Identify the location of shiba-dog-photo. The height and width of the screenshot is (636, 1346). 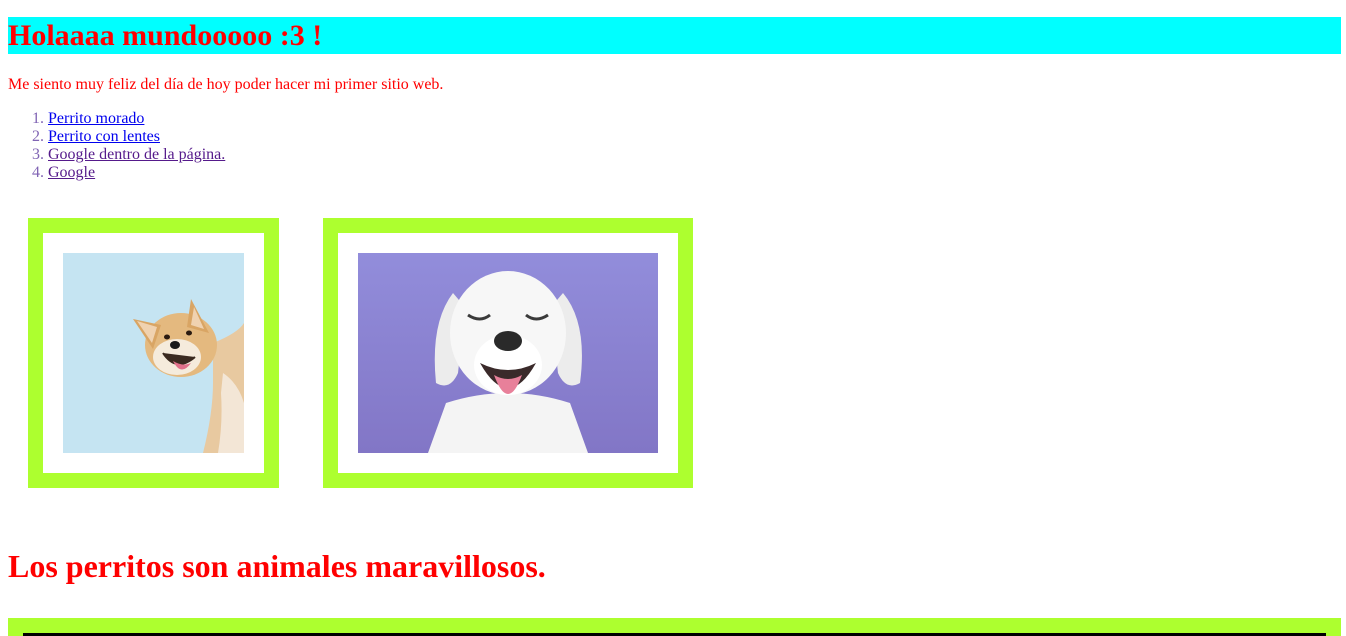
(153, 353).